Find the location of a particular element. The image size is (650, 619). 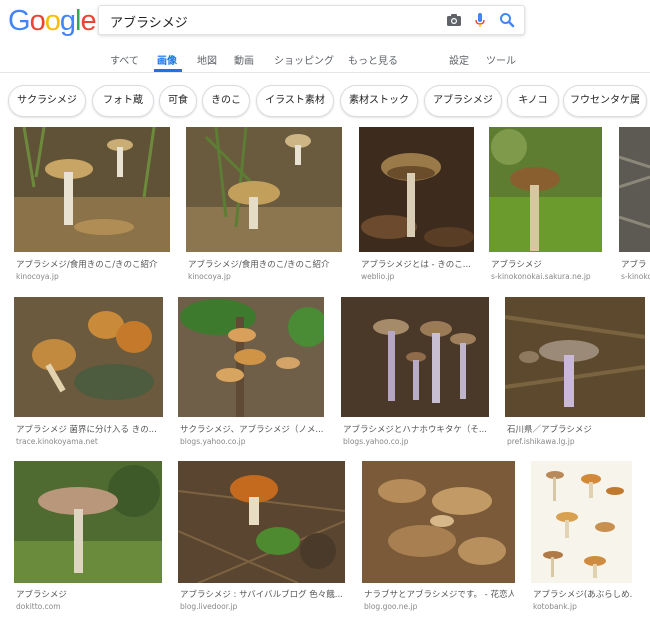

chip-suggestion: サクラシメジ is located at coordinates (47, 101).